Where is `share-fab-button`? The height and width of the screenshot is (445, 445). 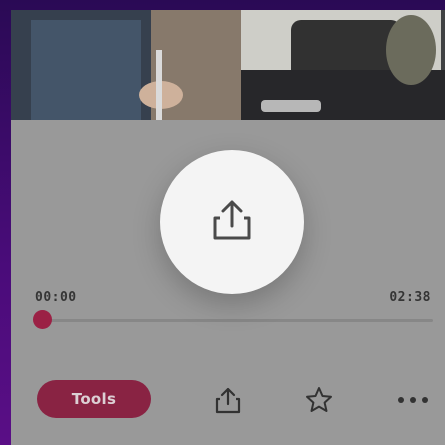 share-fab-button is located at coordinates (232, 222).